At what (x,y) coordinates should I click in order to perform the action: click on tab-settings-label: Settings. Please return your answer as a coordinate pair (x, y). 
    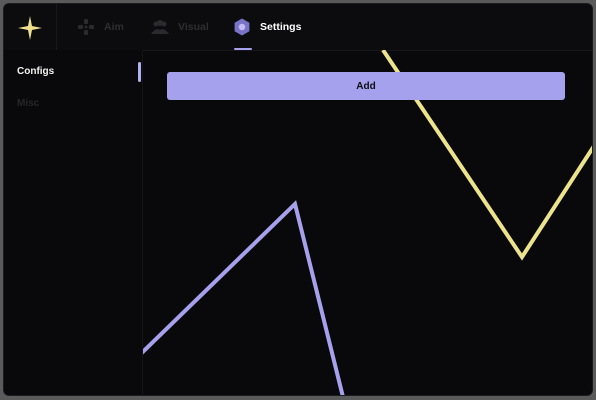
    Looking at the image, I should click on (281, 27).